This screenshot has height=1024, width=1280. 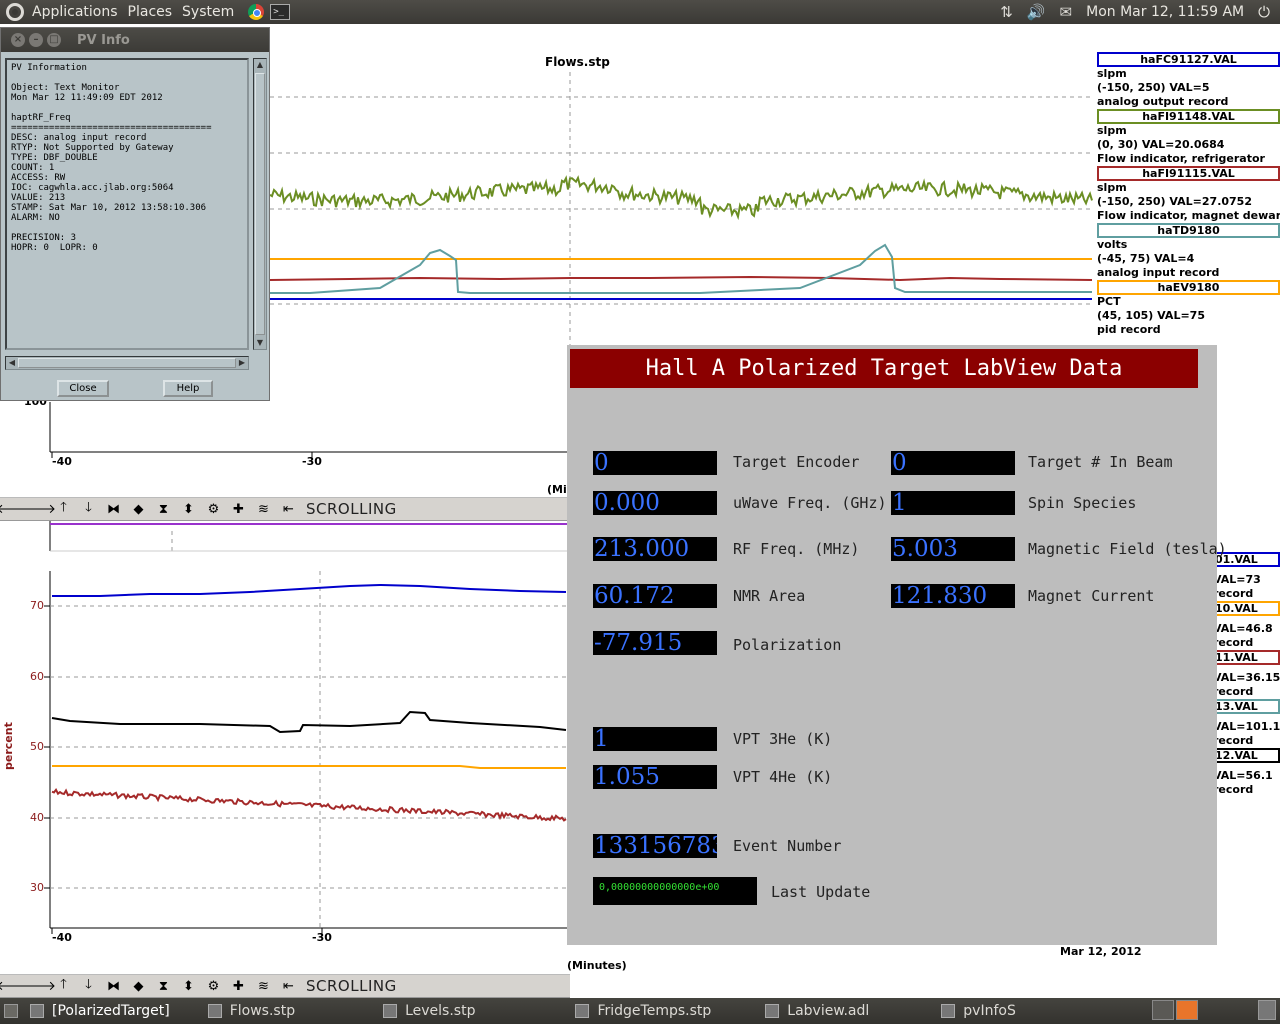 I want to click on task-pvinfo: pvInfoS, so click(x=983, y=1011).